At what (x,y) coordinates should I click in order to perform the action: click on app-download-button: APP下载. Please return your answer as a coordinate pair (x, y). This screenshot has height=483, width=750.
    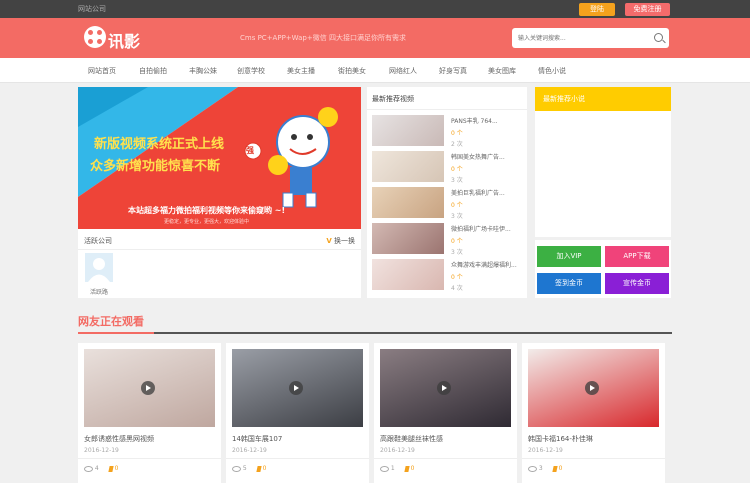
    Looking at the image, I should click on (637, 256).